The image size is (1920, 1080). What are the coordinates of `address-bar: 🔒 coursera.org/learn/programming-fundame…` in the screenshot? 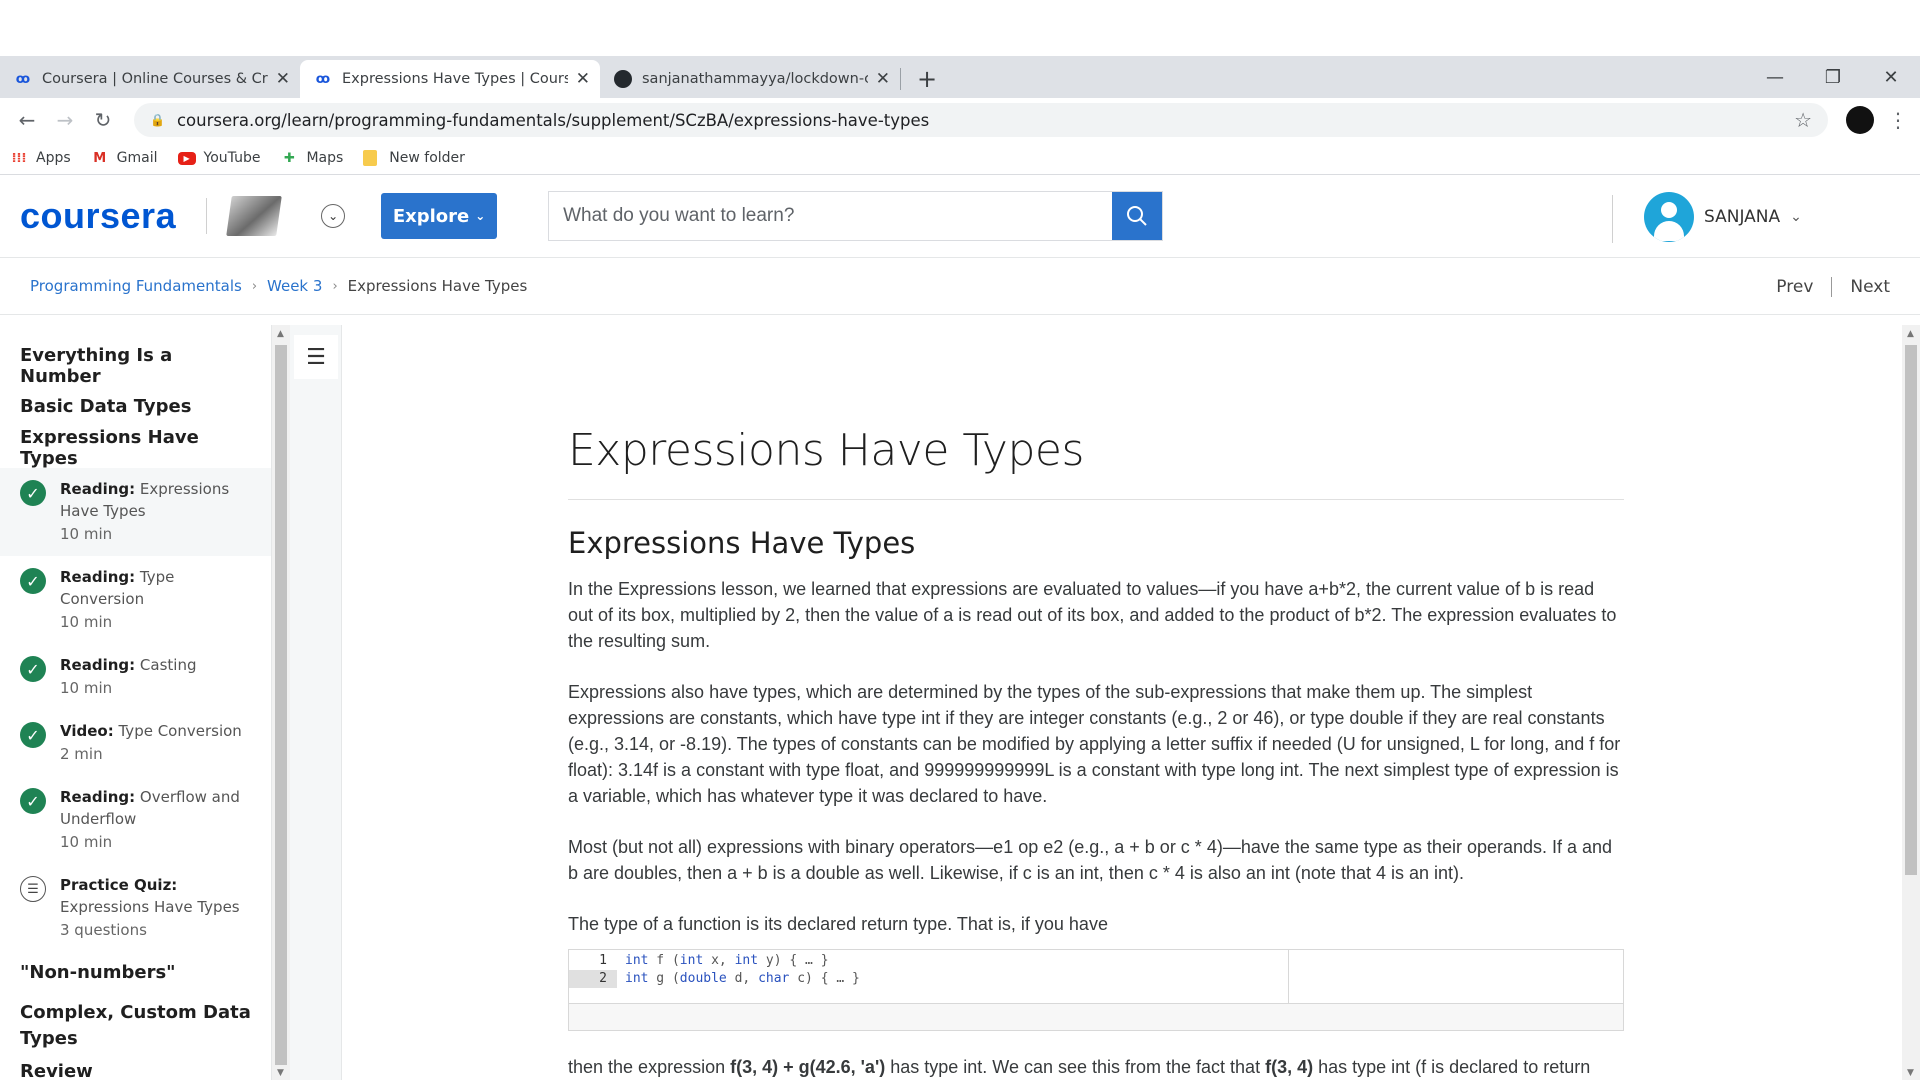 It's located at (981, 120).